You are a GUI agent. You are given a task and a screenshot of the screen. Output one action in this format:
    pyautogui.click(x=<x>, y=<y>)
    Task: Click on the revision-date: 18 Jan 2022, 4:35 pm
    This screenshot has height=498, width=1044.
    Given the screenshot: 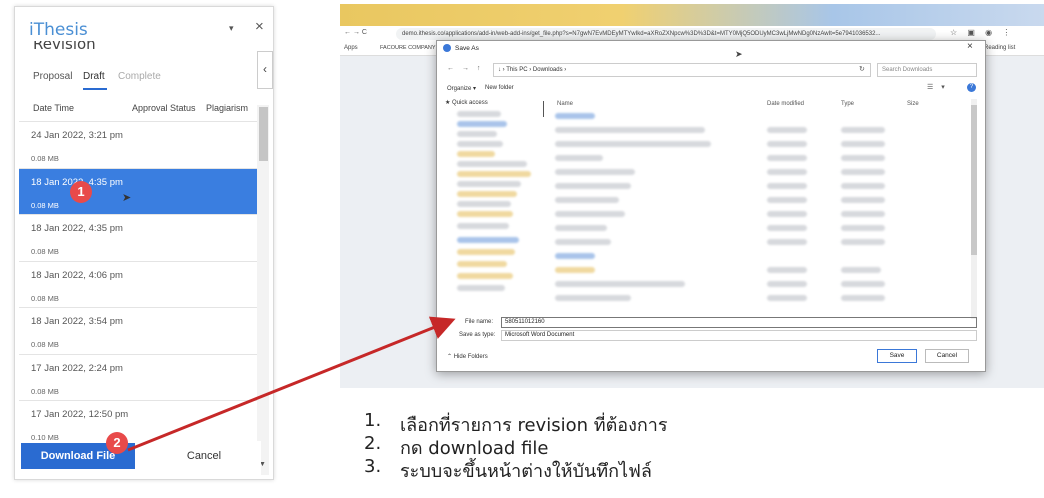 What is the action you would take?
    pyautogui.click(x=77, y=228)
    